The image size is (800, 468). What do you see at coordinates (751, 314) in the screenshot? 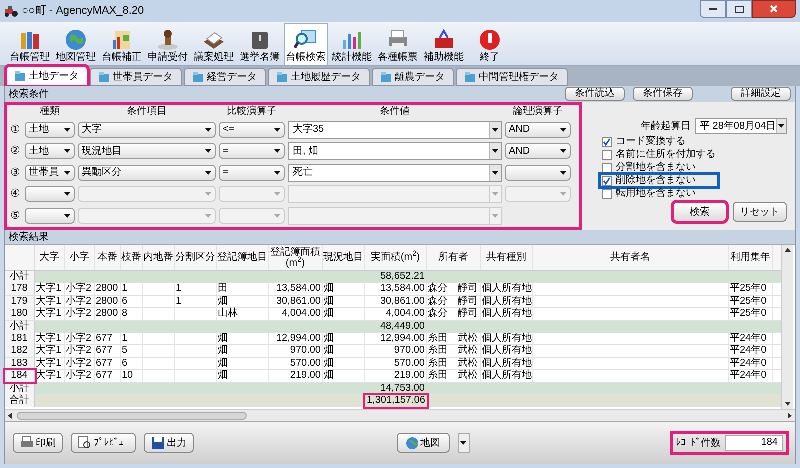
I see `table-cell: 平25年0` at bounding box center [751, 314].